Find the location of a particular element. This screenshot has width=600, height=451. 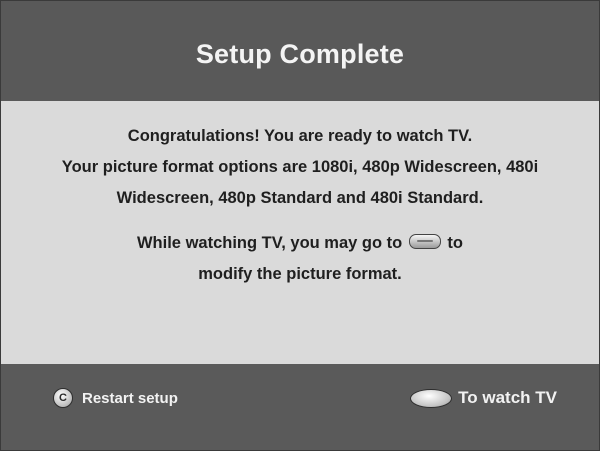

restart-label: Restart setup is located at coordinates (130, 398).